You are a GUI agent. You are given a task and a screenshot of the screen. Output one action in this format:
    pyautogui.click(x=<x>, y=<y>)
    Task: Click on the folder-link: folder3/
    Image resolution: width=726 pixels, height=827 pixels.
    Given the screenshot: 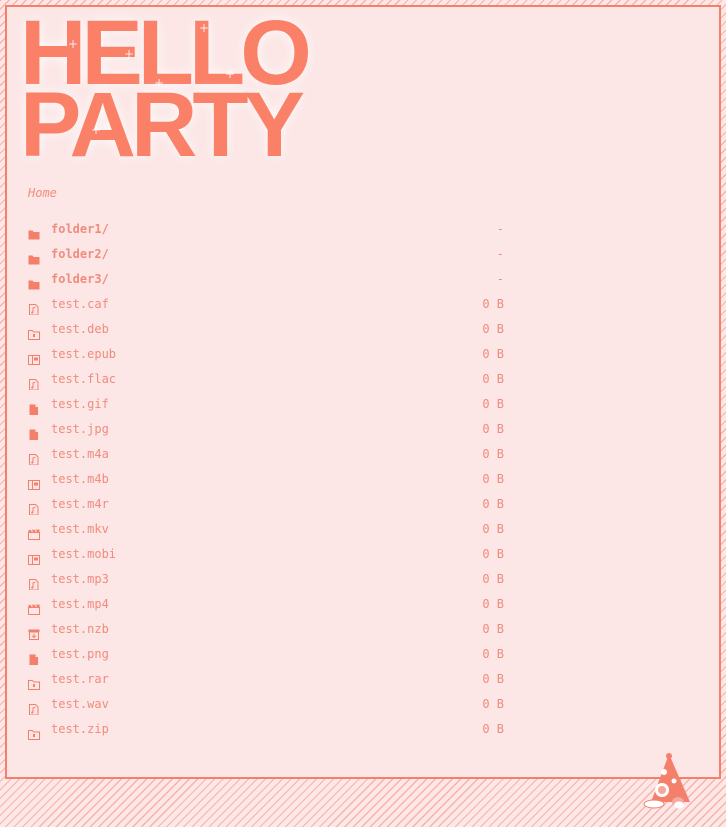 What is the action you would take?
    pyautogui.click(x=80, y=279)
    